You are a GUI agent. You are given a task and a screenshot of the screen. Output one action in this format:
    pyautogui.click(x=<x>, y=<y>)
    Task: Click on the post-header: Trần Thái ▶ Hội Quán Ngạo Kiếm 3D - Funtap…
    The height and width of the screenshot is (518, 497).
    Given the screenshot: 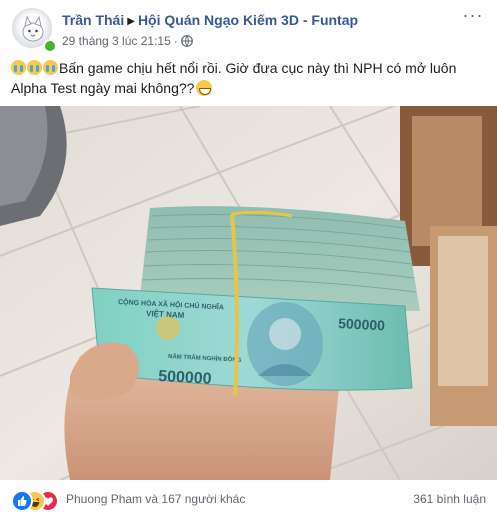 What is the action you would take?
    pyautogui.click(x=248, y=29)
    